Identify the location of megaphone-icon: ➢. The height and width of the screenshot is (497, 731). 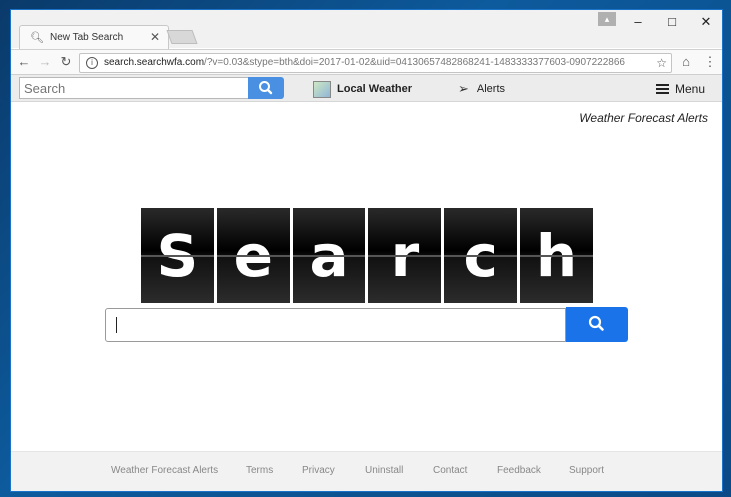
(463, 88).